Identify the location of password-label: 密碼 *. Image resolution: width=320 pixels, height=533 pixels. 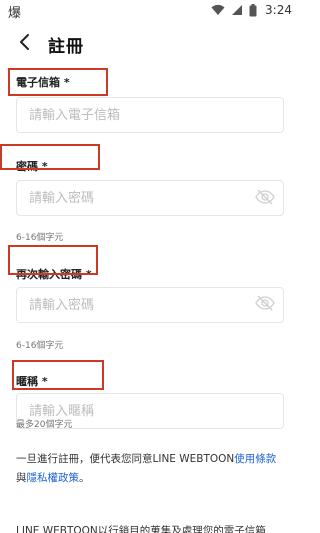
(32, 166).